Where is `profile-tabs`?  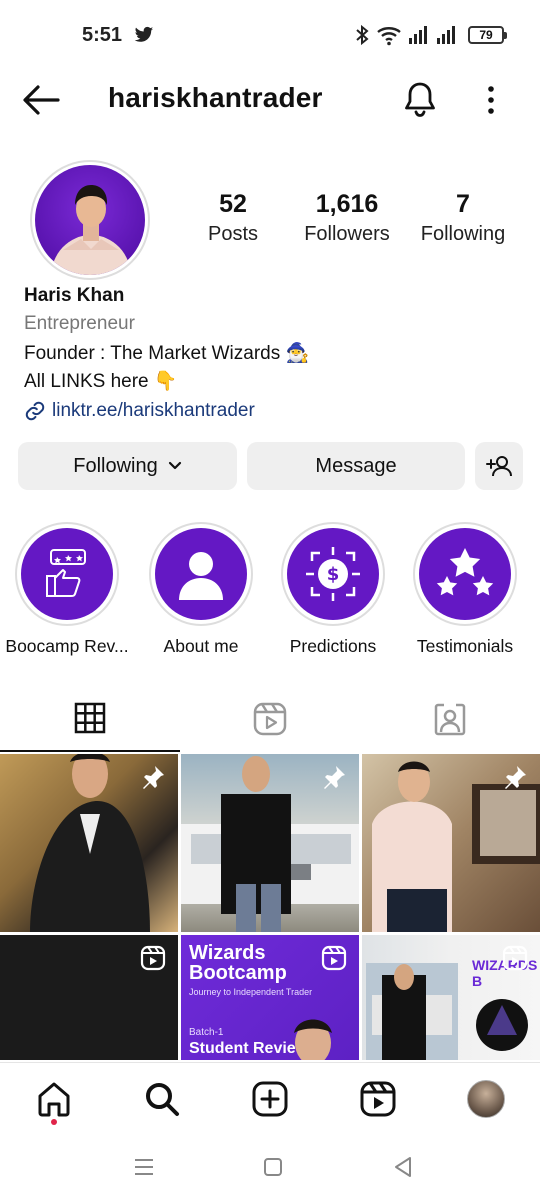
profile-tabs is located at coordinates (270, 719).